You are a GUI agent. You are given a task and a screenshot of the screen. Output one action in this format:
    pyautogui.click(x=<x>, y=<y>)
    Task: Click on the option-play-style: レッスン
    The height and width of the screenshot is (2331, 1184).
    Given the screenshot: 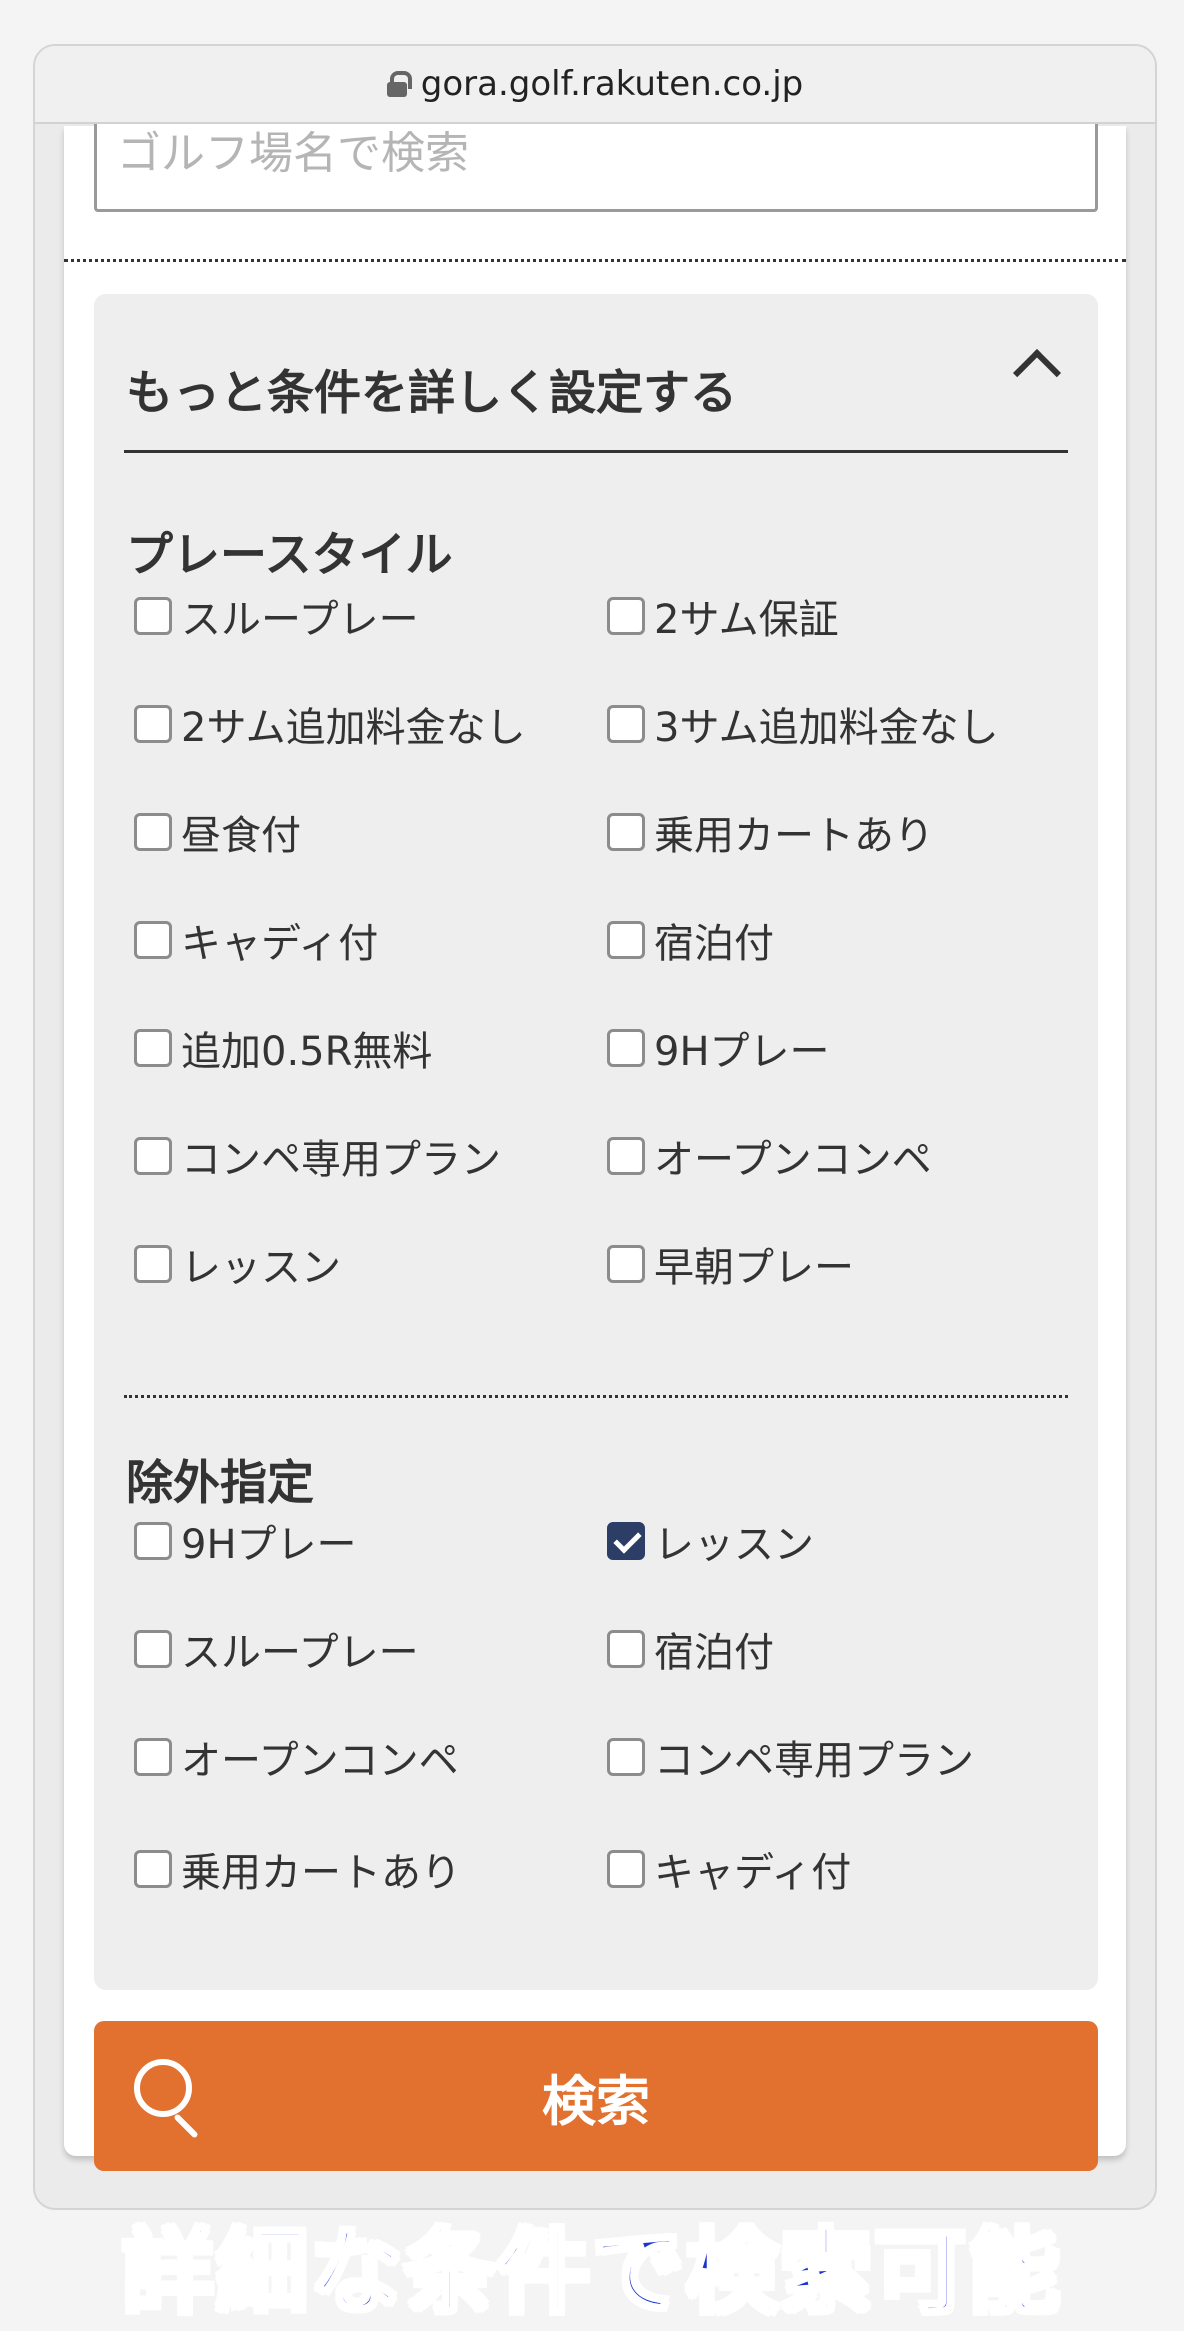 What is the action you would take?
    pyautogui.click(x=237, y=1264)
    